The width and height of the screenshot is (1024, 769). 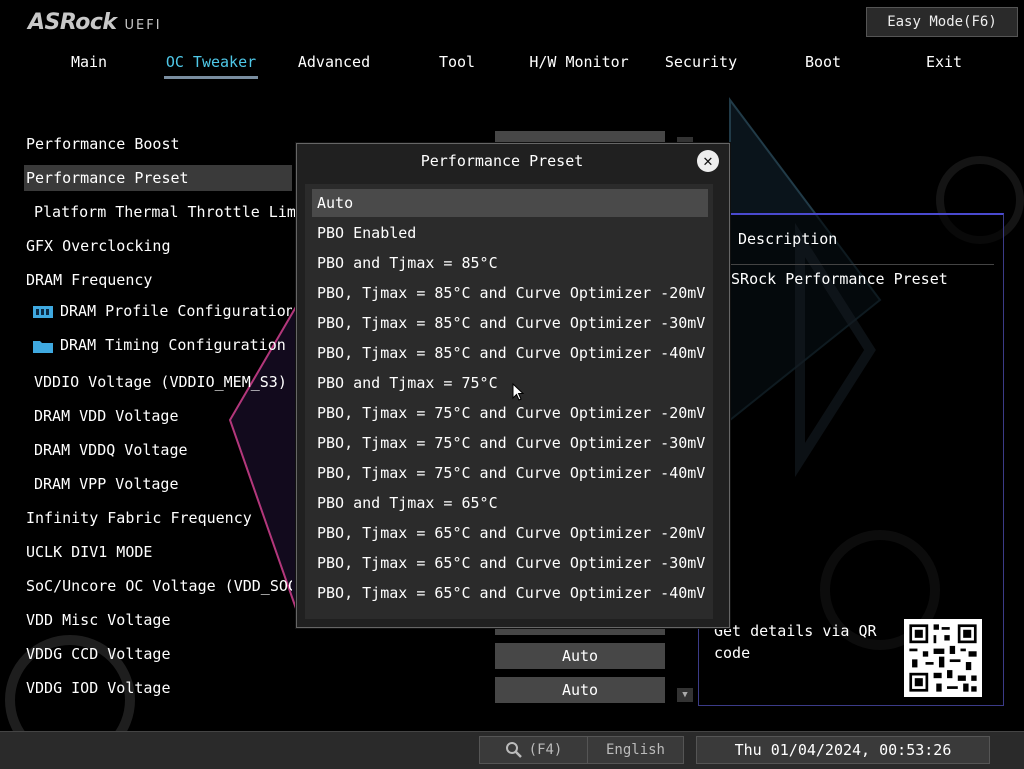 What do you see at coordinates (334, 67) in the screenshot?
I see `tab-advanced: Advanced` at bounding box center [334, 67].